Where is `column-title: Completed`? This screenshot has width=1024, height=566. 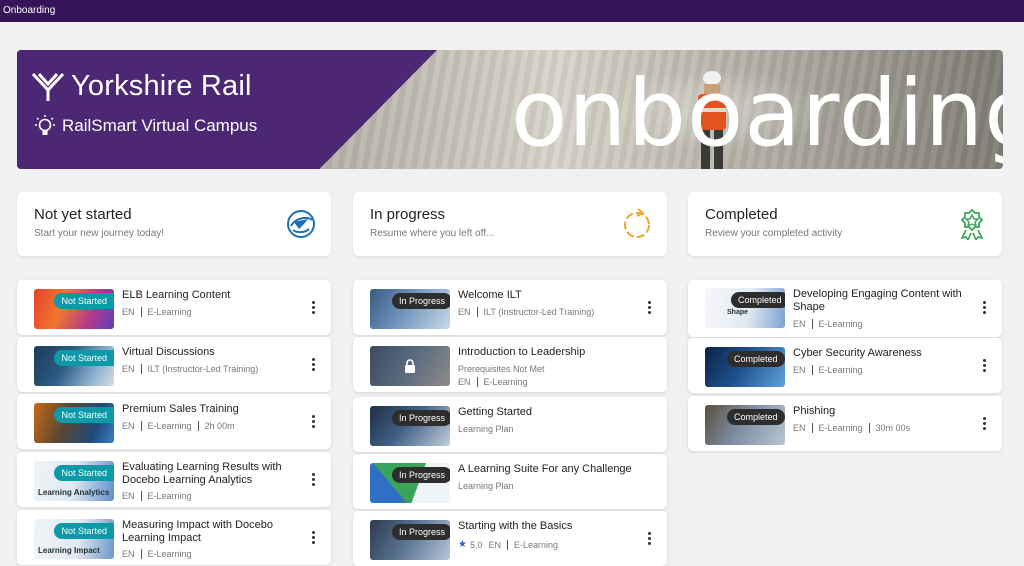 column-title: Completed is located at coordinates (741, 214).